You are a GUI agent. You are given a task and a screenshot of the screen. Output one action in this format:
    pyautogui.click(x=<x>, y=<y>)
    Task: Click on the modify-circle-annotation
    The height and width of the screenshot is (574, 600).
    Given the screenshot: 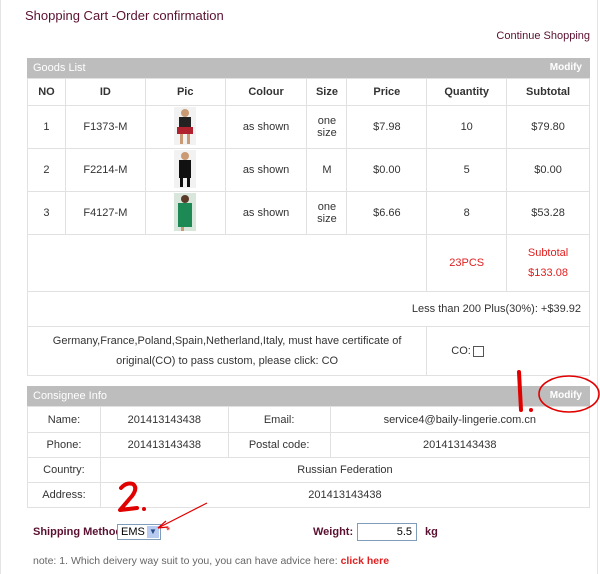 What is the action you would take?
    pyautogui.click(x=569, y=394)
    